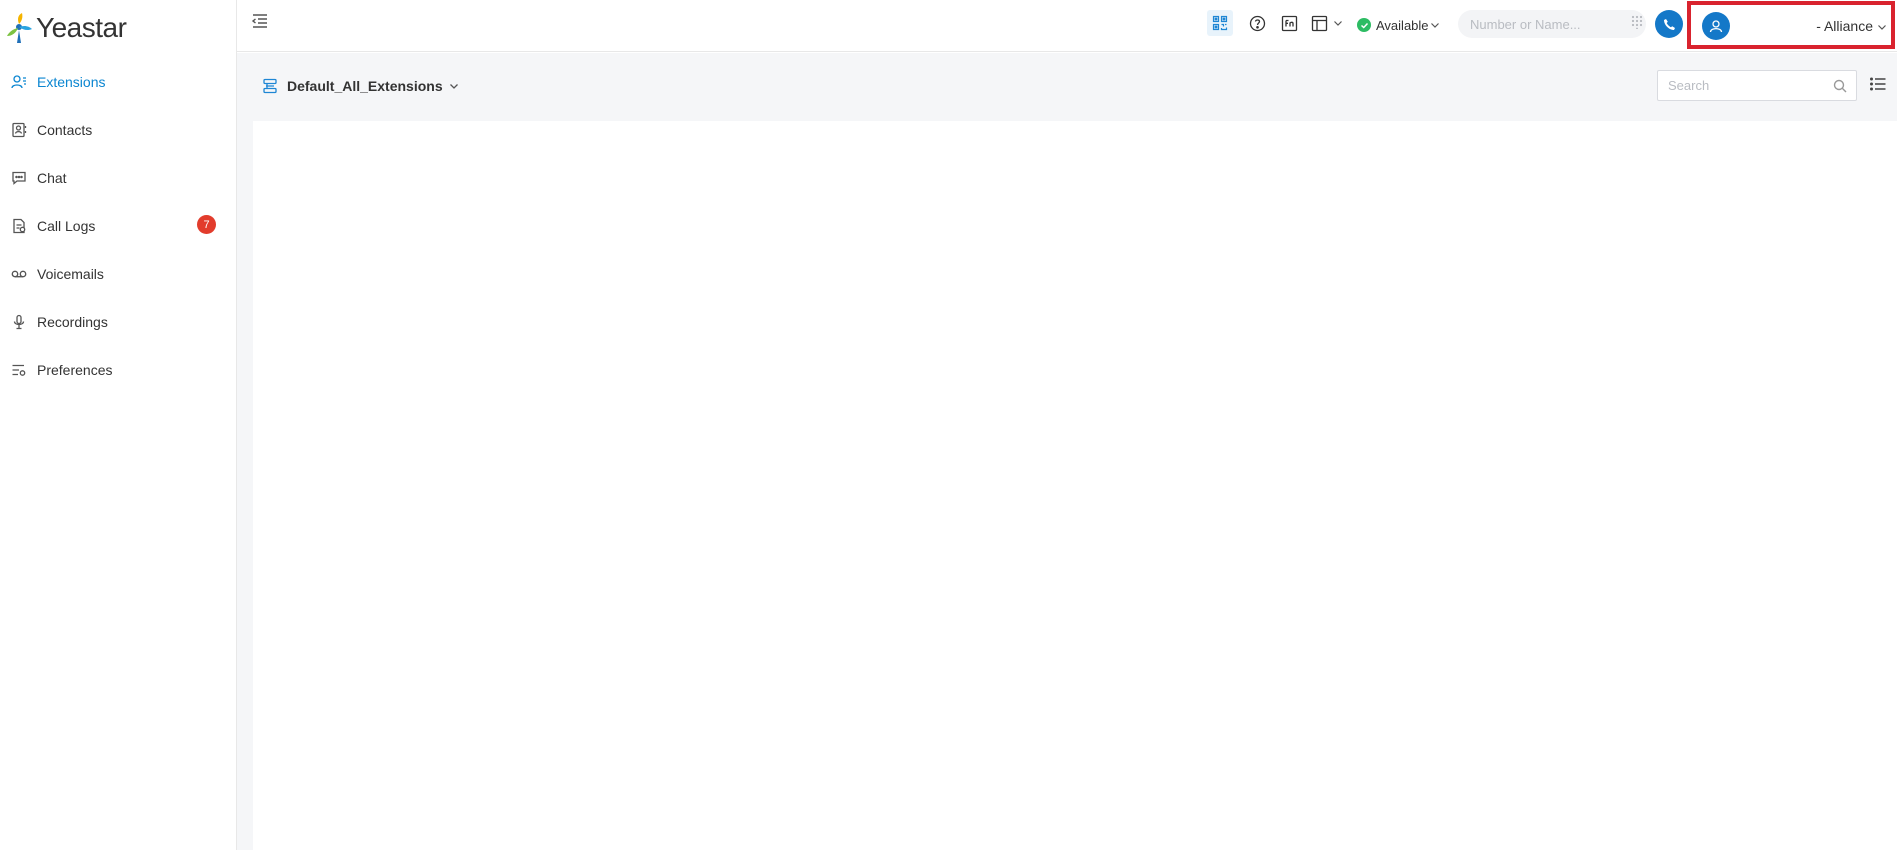 The height and width of the screenshot is (850, 1897). I want to click on preferences-icon, so click(19, 370).